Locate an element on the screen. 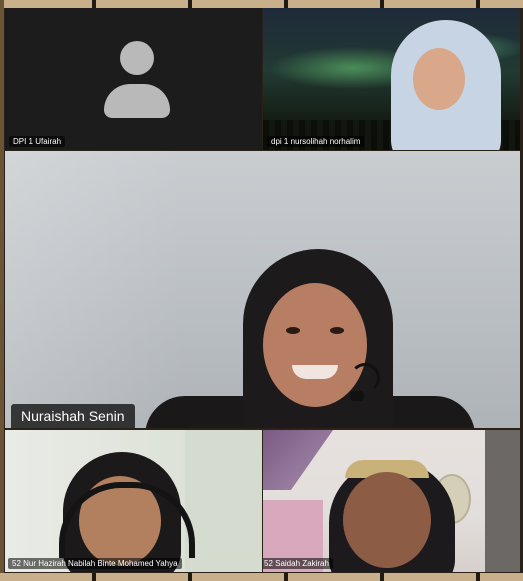  speaker-face is located at coordinates (315, 345).